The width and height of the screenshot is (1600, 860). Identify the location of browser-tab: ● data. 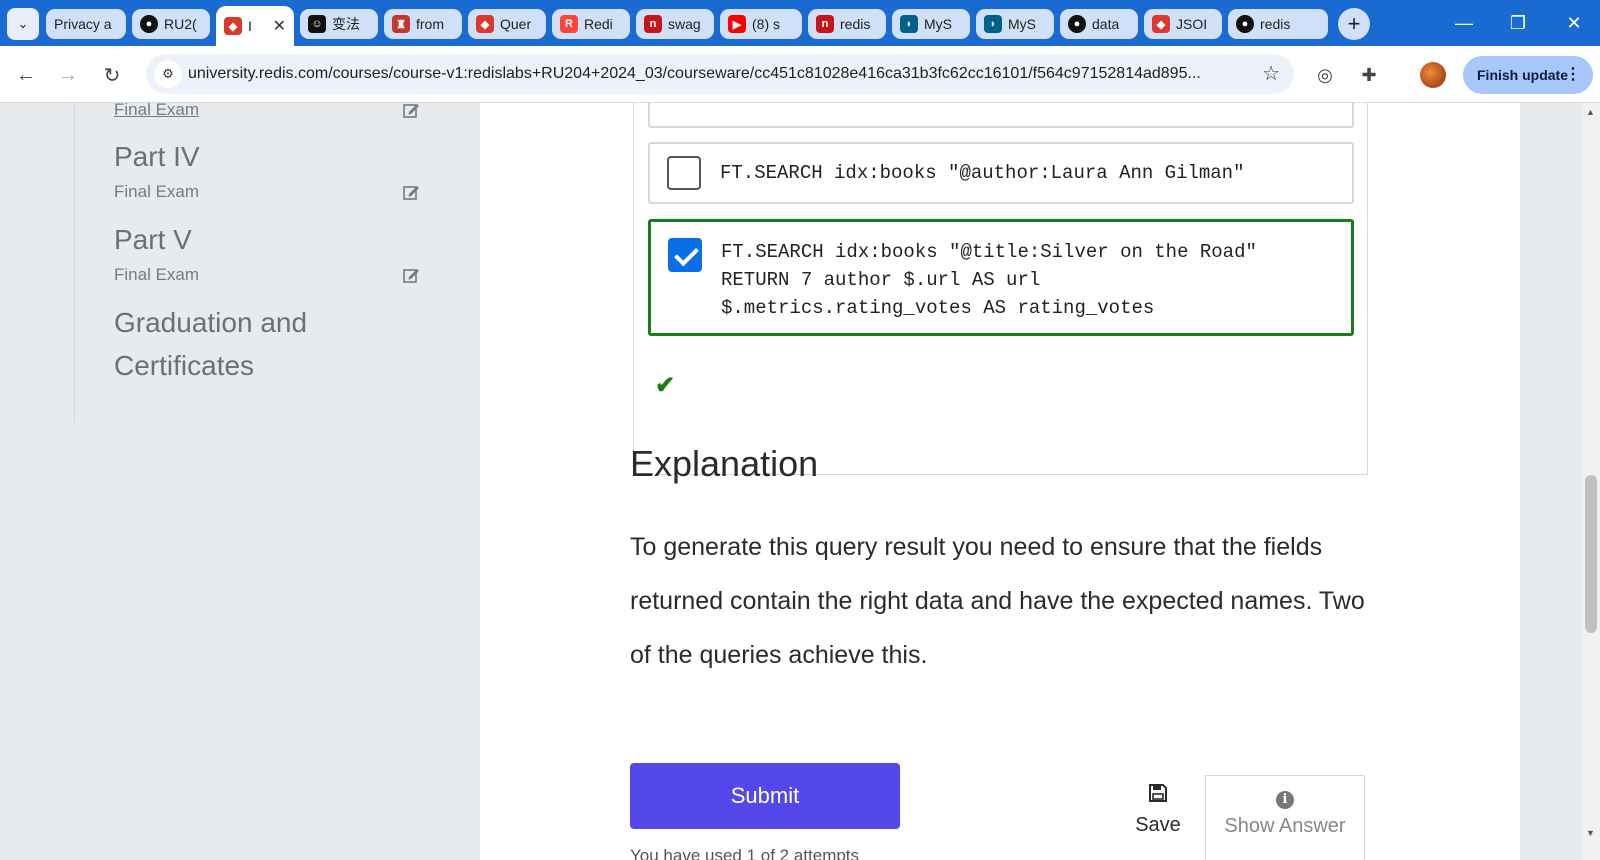
(1099, 24).